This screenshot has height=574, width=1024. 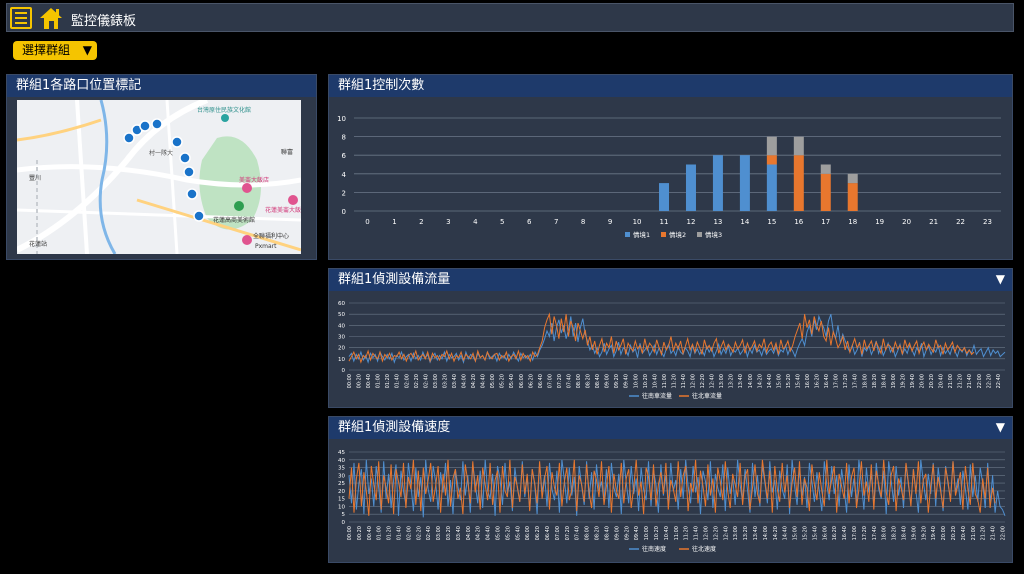 I want to click on x-tick-label: 12:00, so click(x=694, y=381).